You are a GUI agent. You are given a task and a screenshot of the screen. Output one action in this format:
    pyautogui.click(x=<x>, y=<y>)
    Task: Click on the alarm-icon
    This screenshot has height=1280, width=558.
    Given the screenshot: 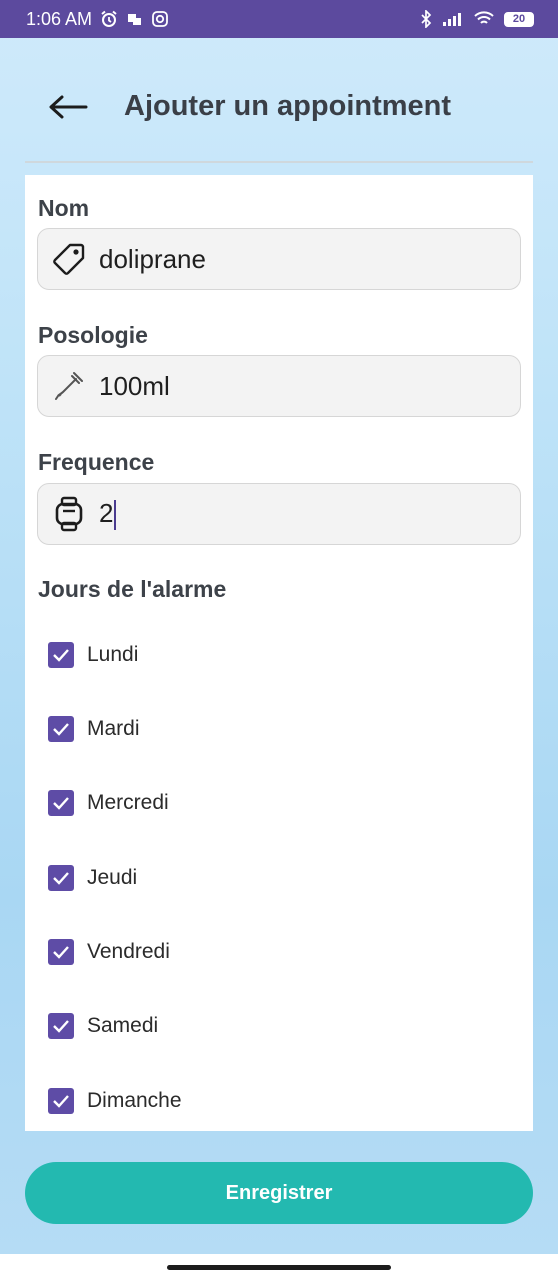 What is the action you would take?
    pyautogui.click(x=109, y=18)
    